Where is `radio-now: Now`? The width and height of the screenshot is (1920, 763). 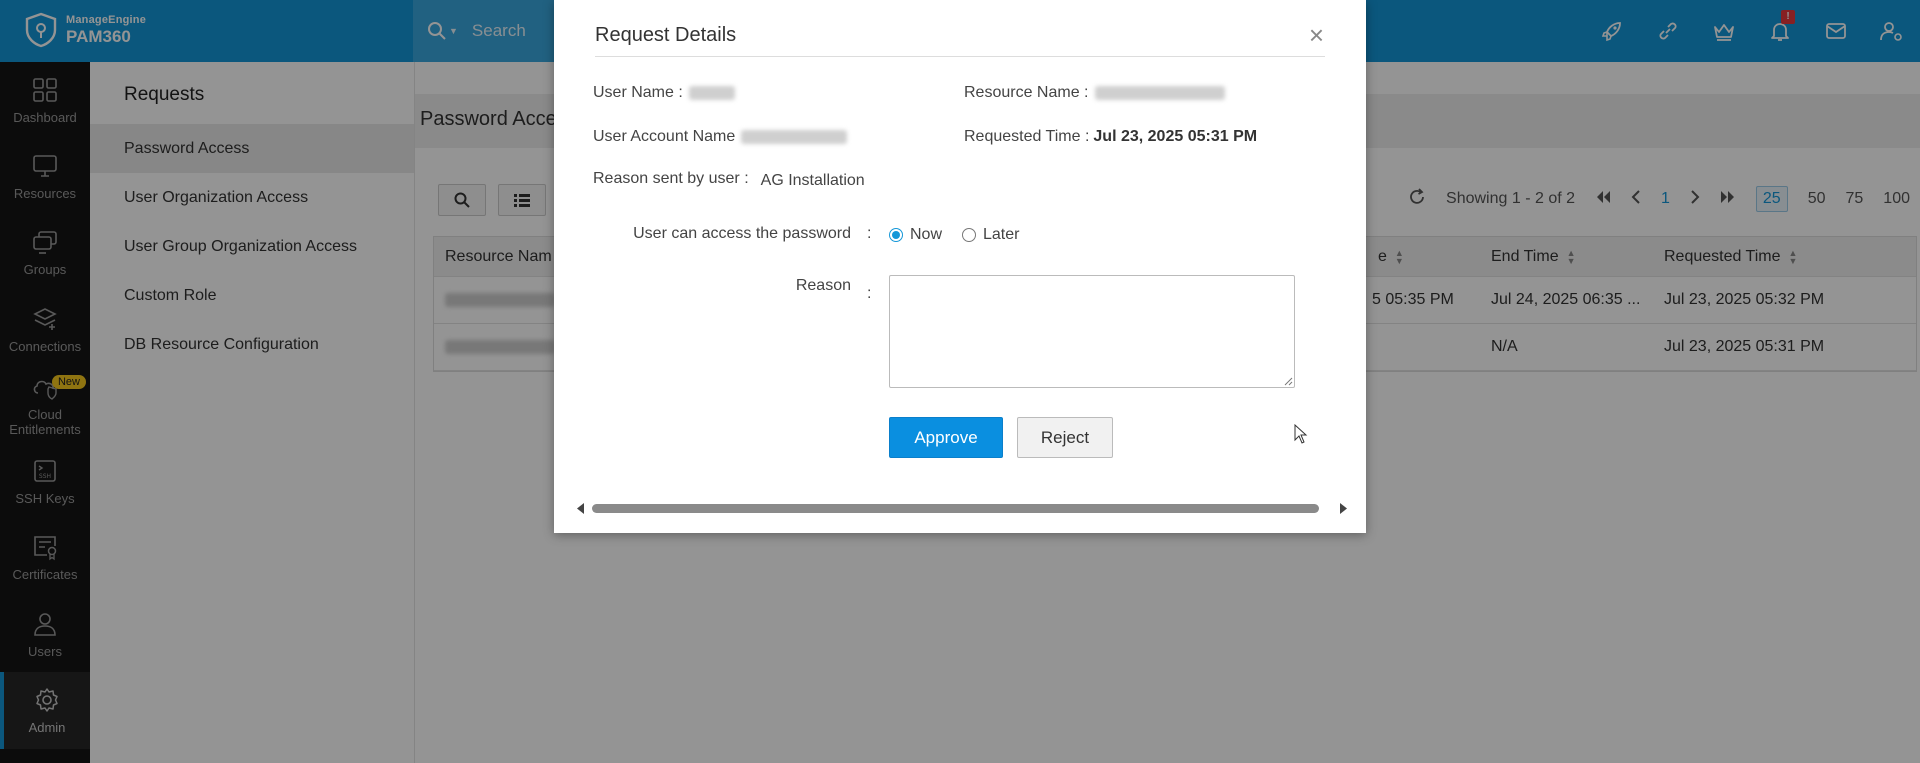
radio-now: Now is located at coordinates (915, 235).